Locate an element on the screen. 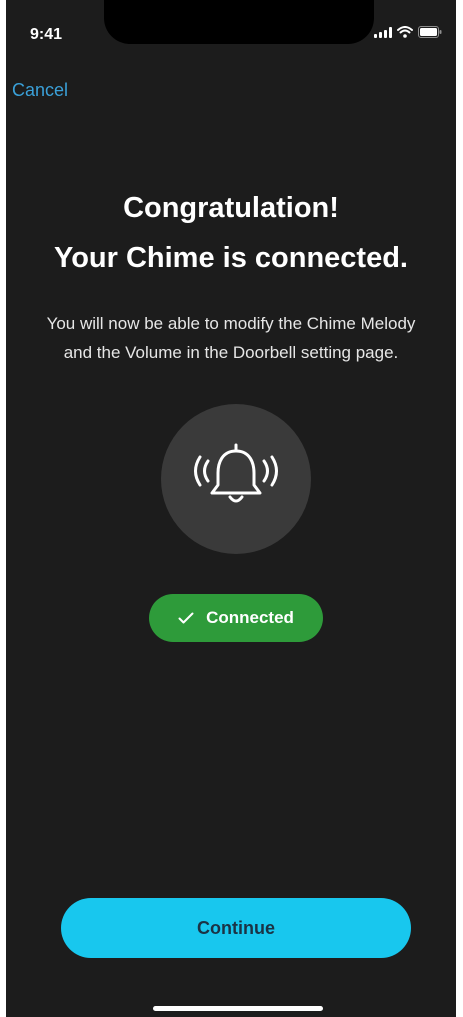  battery-icon is located at coordinates (430, 32).